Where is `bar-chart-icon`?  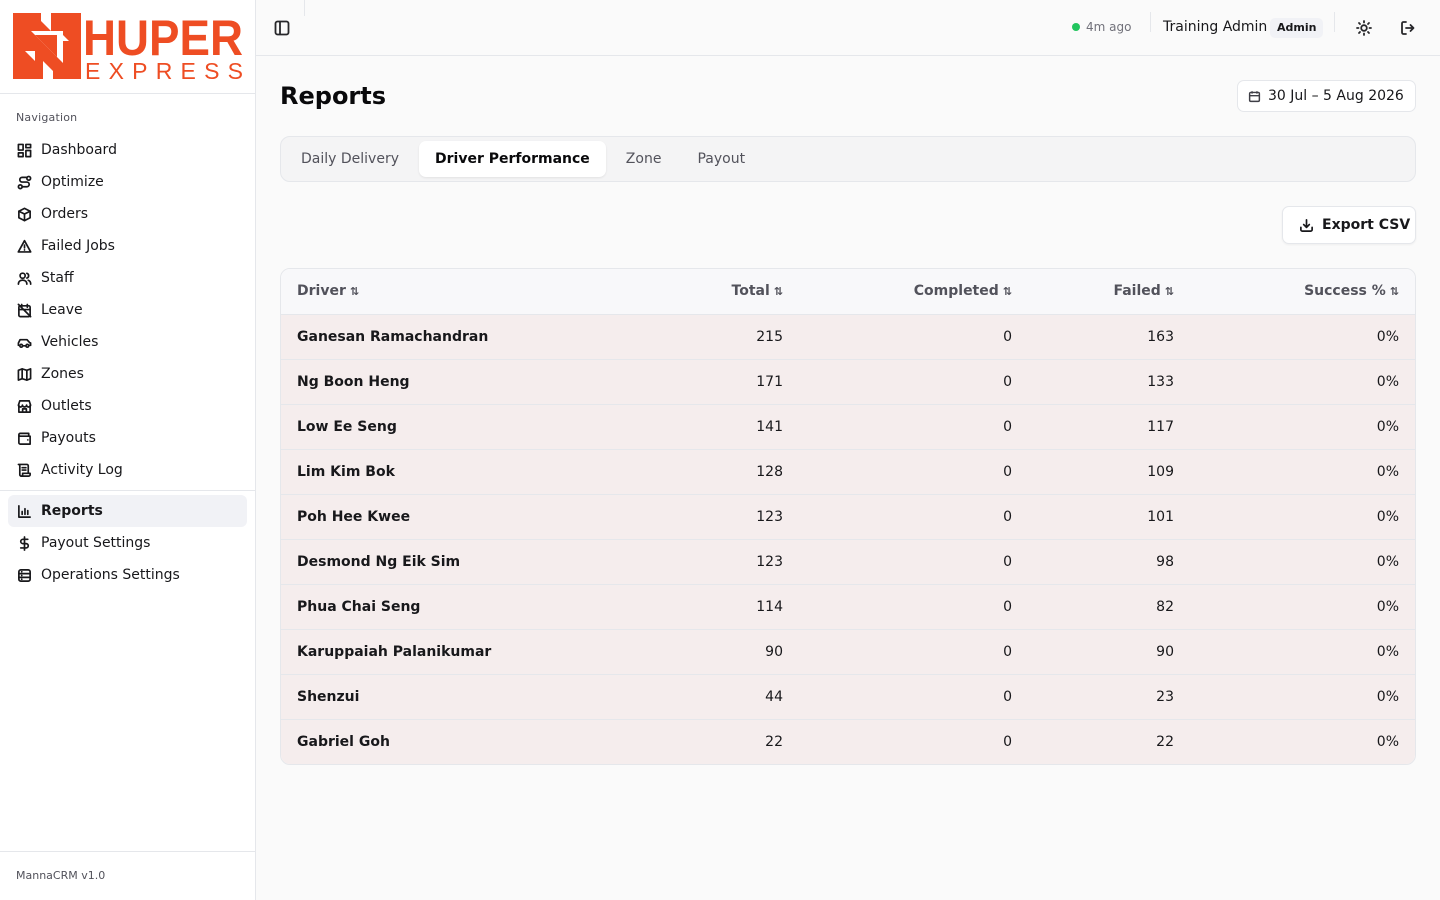 bar-chart-icon is located at coordinates (24, 511).